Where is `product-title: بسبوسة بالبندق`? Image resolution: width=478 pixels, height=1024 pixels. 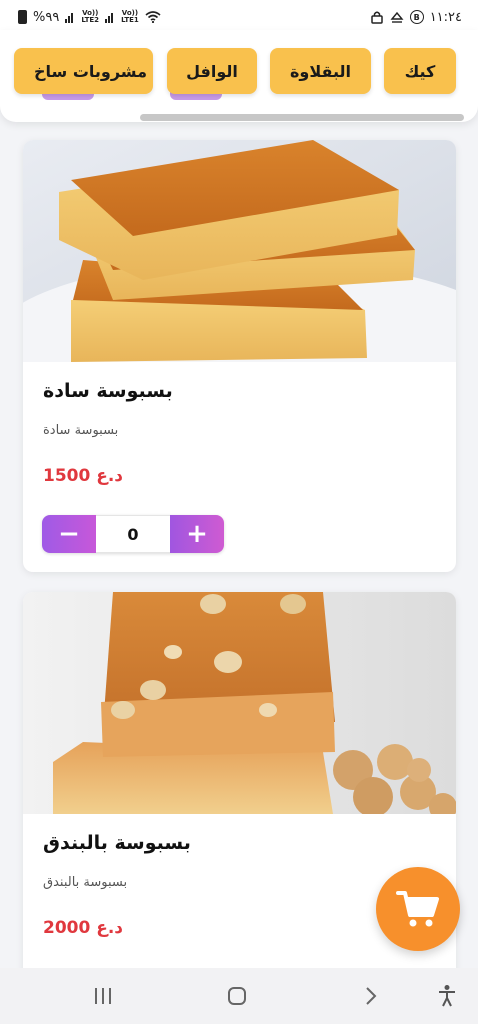 product-title: بسبوسة بالبندق is located at coordinates (117, 843).